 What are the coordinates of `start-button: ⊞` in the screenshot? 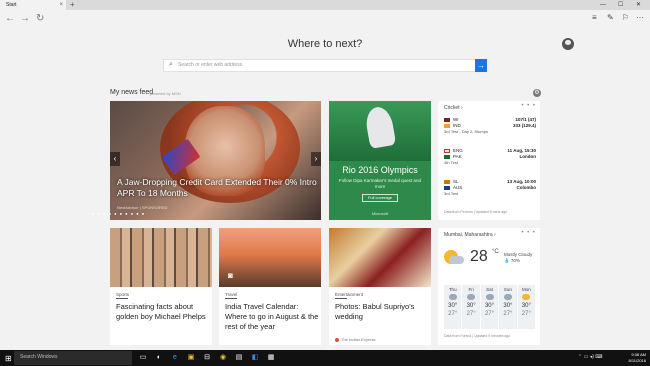 It's located at (8, 358).